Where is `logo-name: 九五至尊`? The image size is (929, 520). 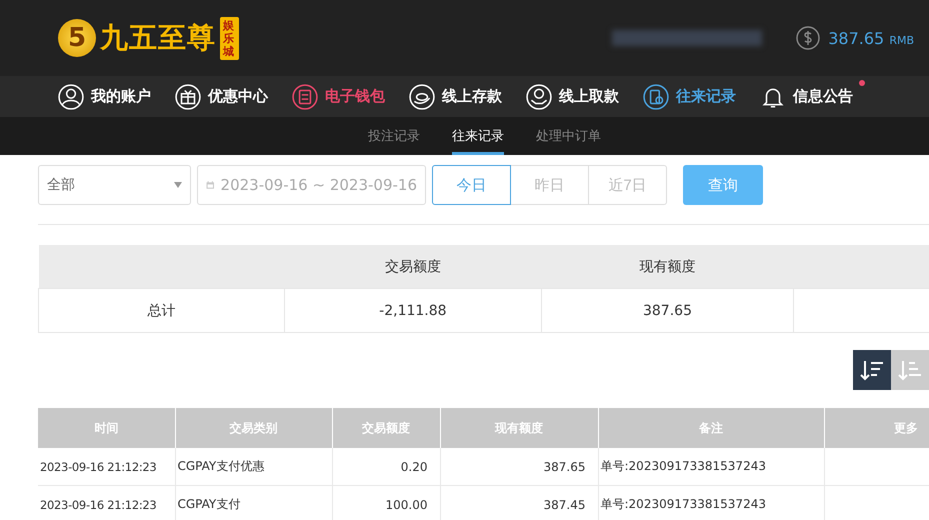
logo-name: 九五至尊 is located at coordinates (158, 38).